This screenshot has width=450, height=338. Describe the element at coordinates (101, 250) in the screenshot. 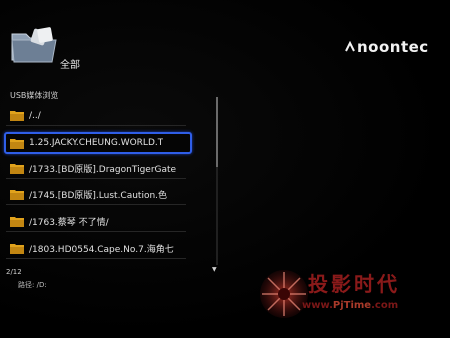

I see `list-item-label: /1803.HD0554.Cape.No.7.海角七` at that location.